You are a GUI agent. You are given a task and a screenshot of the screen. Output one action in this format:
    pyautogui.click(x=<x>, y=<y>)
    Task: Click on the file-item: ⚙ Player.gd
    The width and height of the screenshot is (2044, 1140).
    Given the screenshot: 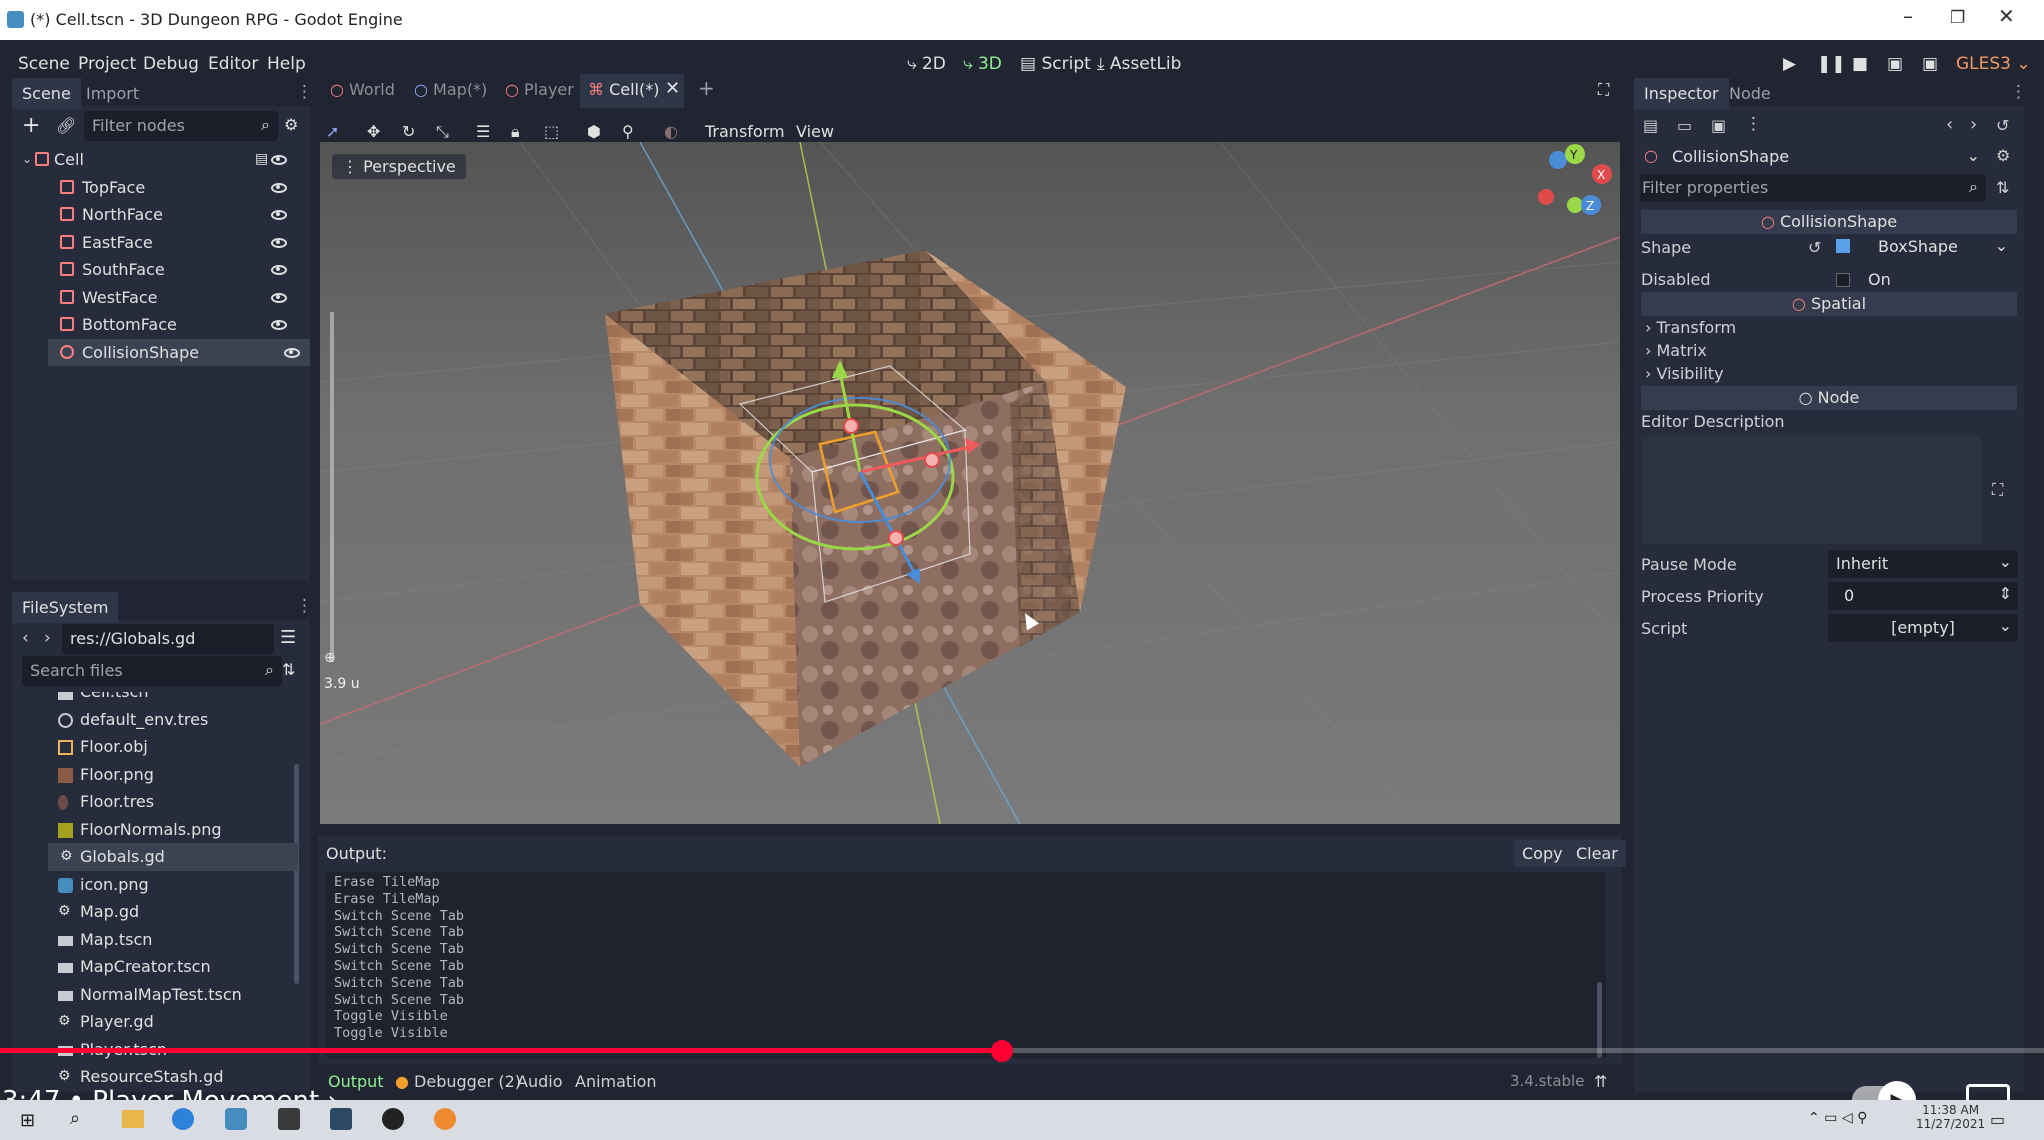 What is the action you would take?
    pyautogui.click(x=142, y=1022)
    